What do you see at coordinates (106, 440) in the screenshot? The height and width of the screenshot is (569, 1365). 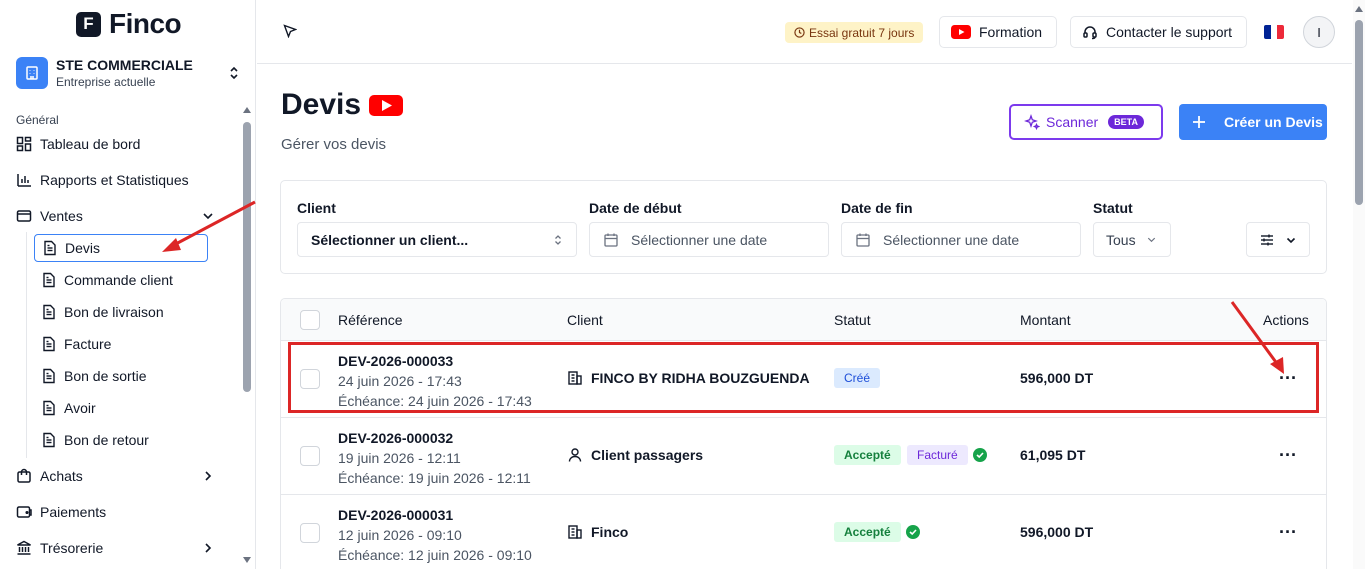 I see `sidebar-subitem-label: Bon de retour` at bounding box center [106, 440].